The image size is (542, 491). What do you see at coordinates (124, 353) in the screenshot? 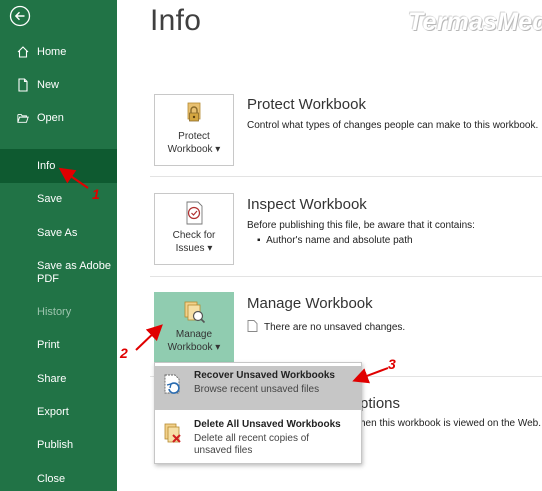
I see `annotation-number-2: 2` at bounding box center [124, 353].